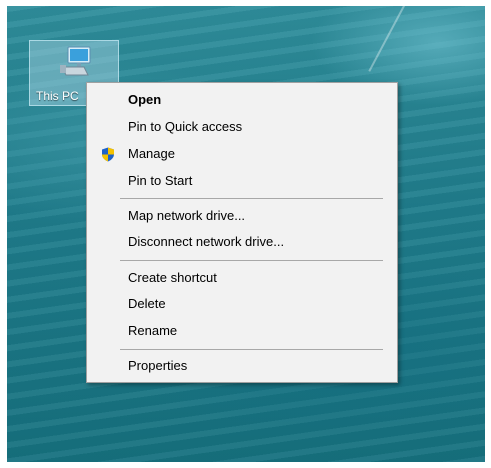  I want to click on menu-item-label: Manage, so click(151, 153).